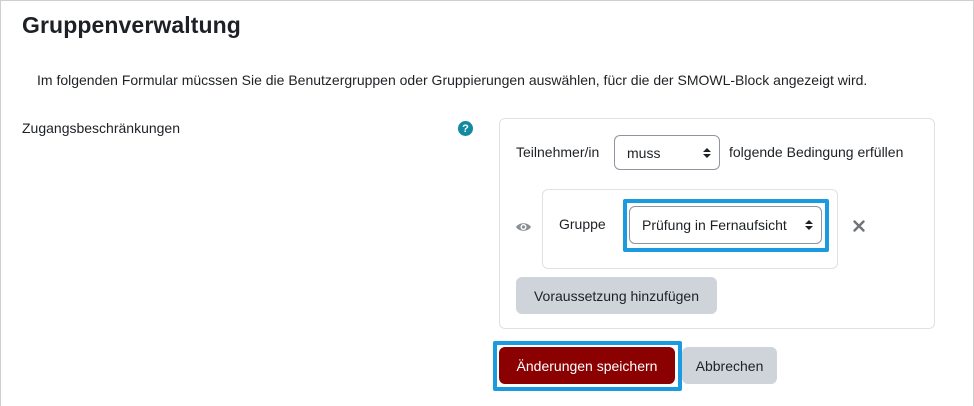 This screenshot has width=974, height=406. Describe the element at coordinates (714, 225) in the screenshot. I see `group-select-value: Prüfung in Fernaufsicht` at that location.